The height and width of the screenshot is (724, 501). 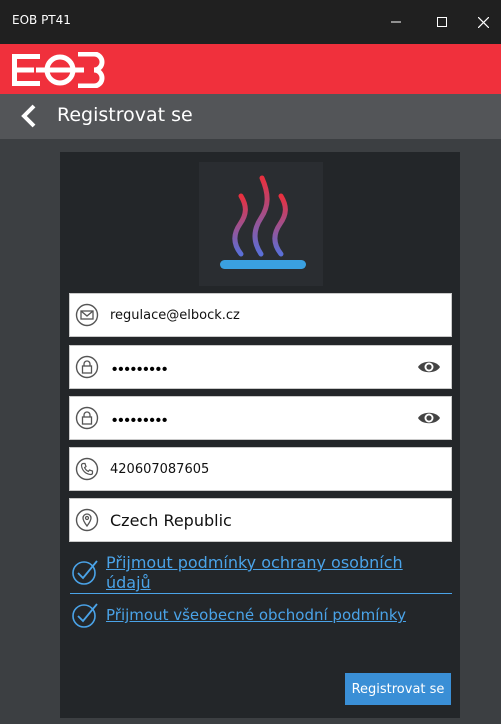 What do you see at coordinates (266, 573) in the screenshot?
I see `accept-privacy-link: Přijmout podmínky ochrany osobních údajů` at bounding box center [266, 573].